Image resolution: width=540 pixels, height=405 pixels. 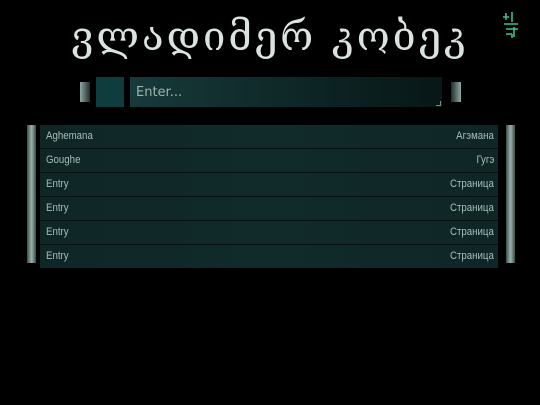 I want to click on list-item: Goughe Гугэ, so click(x=269, y=161).